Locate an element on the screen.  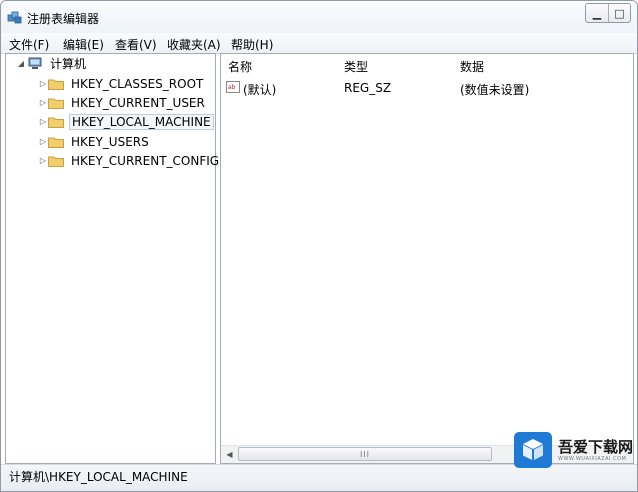
tree-item-label: HKEY_LOCAL_MACHINE is located at coordinates (141, 121).